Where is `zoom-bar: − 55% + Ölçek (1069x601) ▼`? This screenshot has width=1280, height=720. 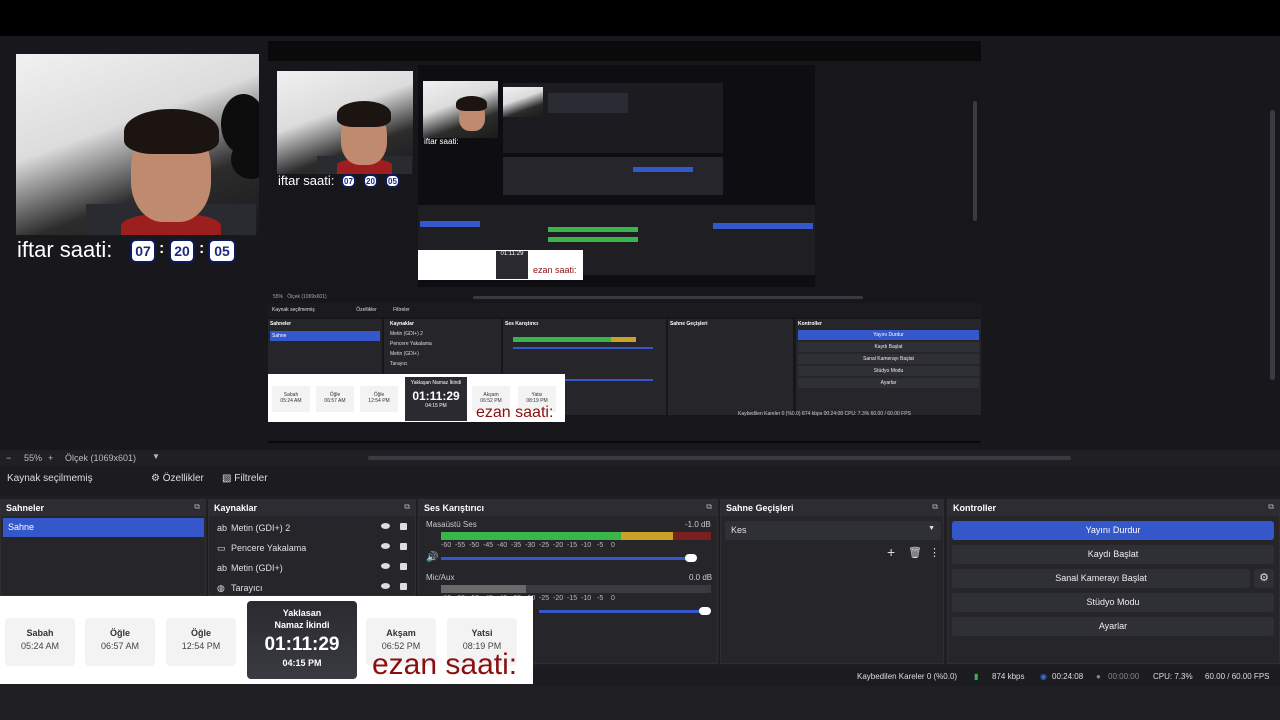 zoom-bar: − 55% + Ölçek (1069x601) ▼ is located at coordinates (640, 458).